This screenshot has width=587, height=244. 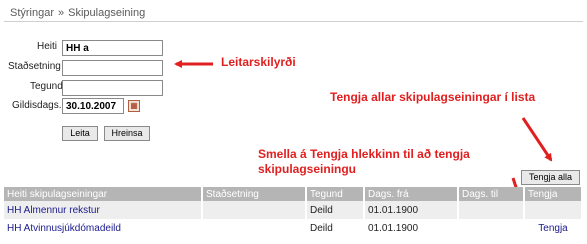 What do you see at coordinates (103, 228) in the screenshot?
I see `row-heiti-link: HH Atvinnusjúkdómadeild` at bounding box center [103, 228].